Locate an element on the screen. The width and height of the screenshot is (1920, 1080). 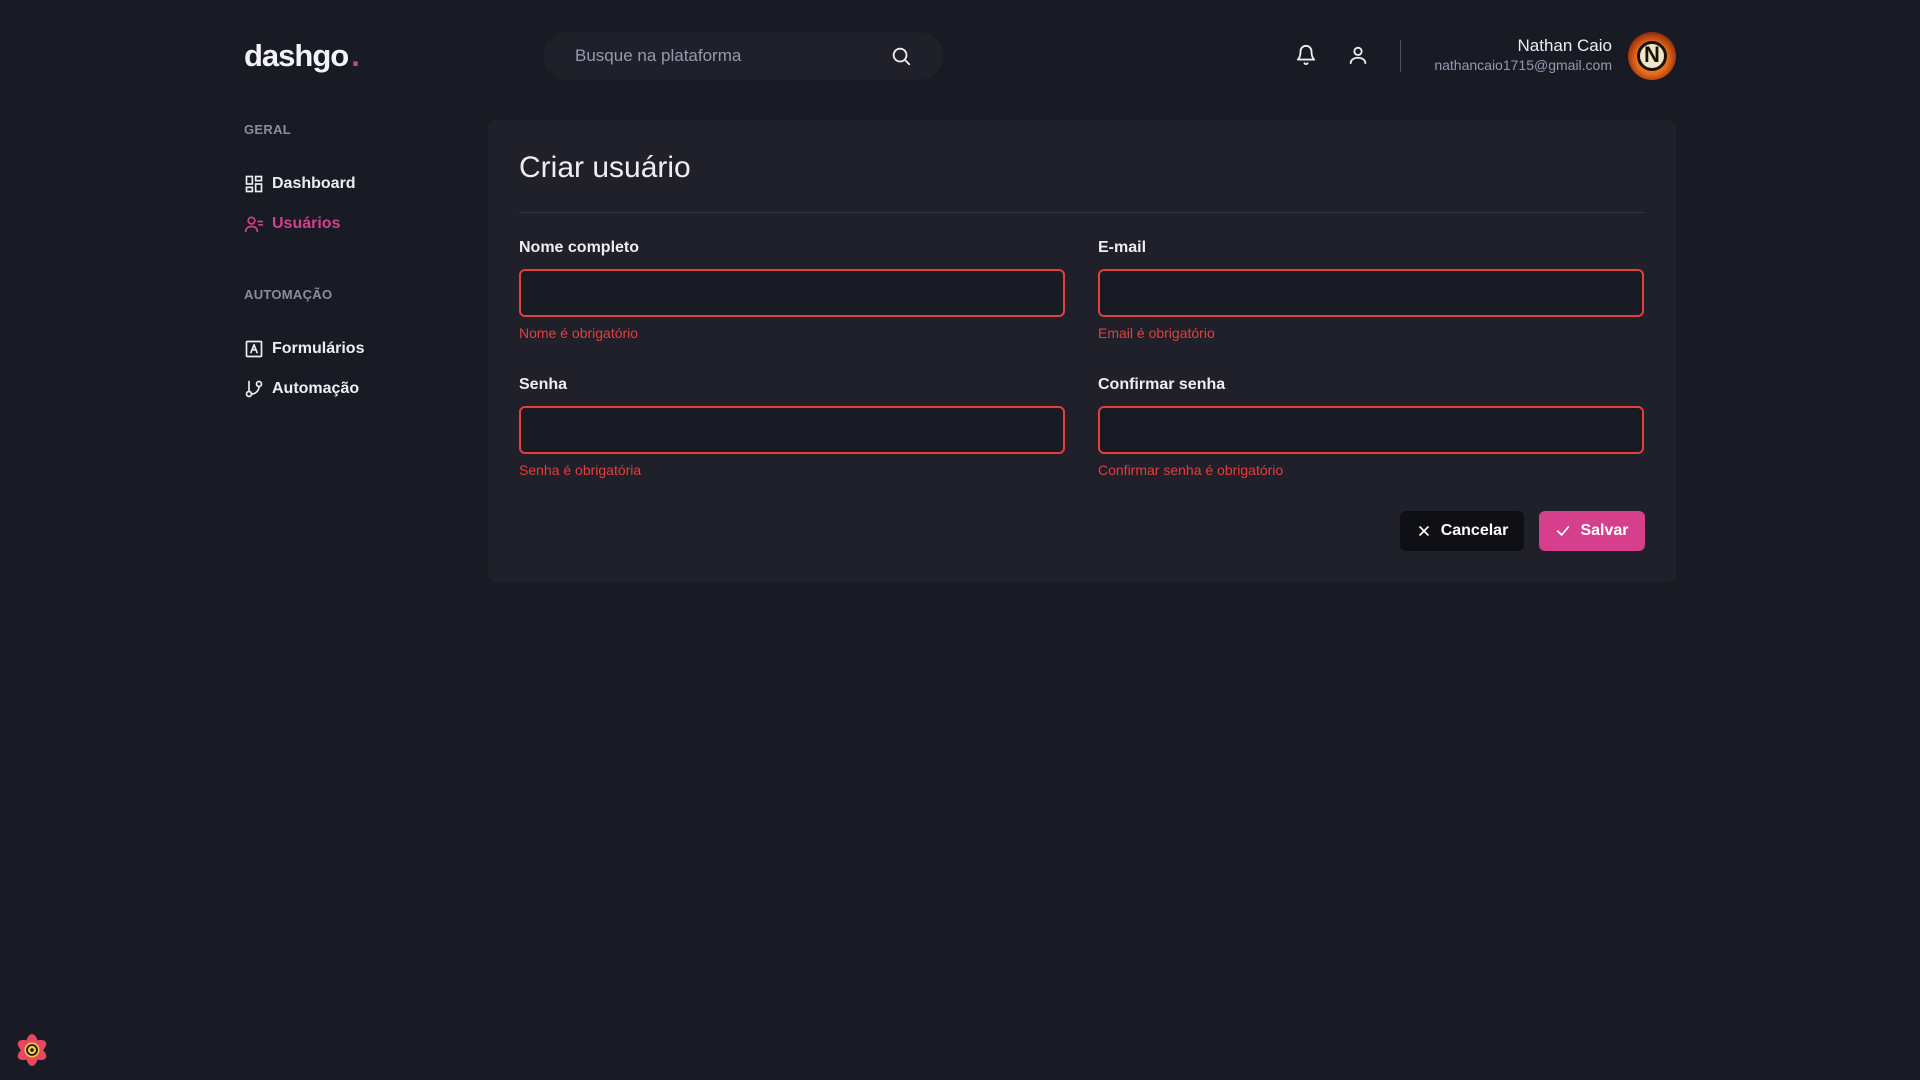
password-field is located at coordinates (792, 430).